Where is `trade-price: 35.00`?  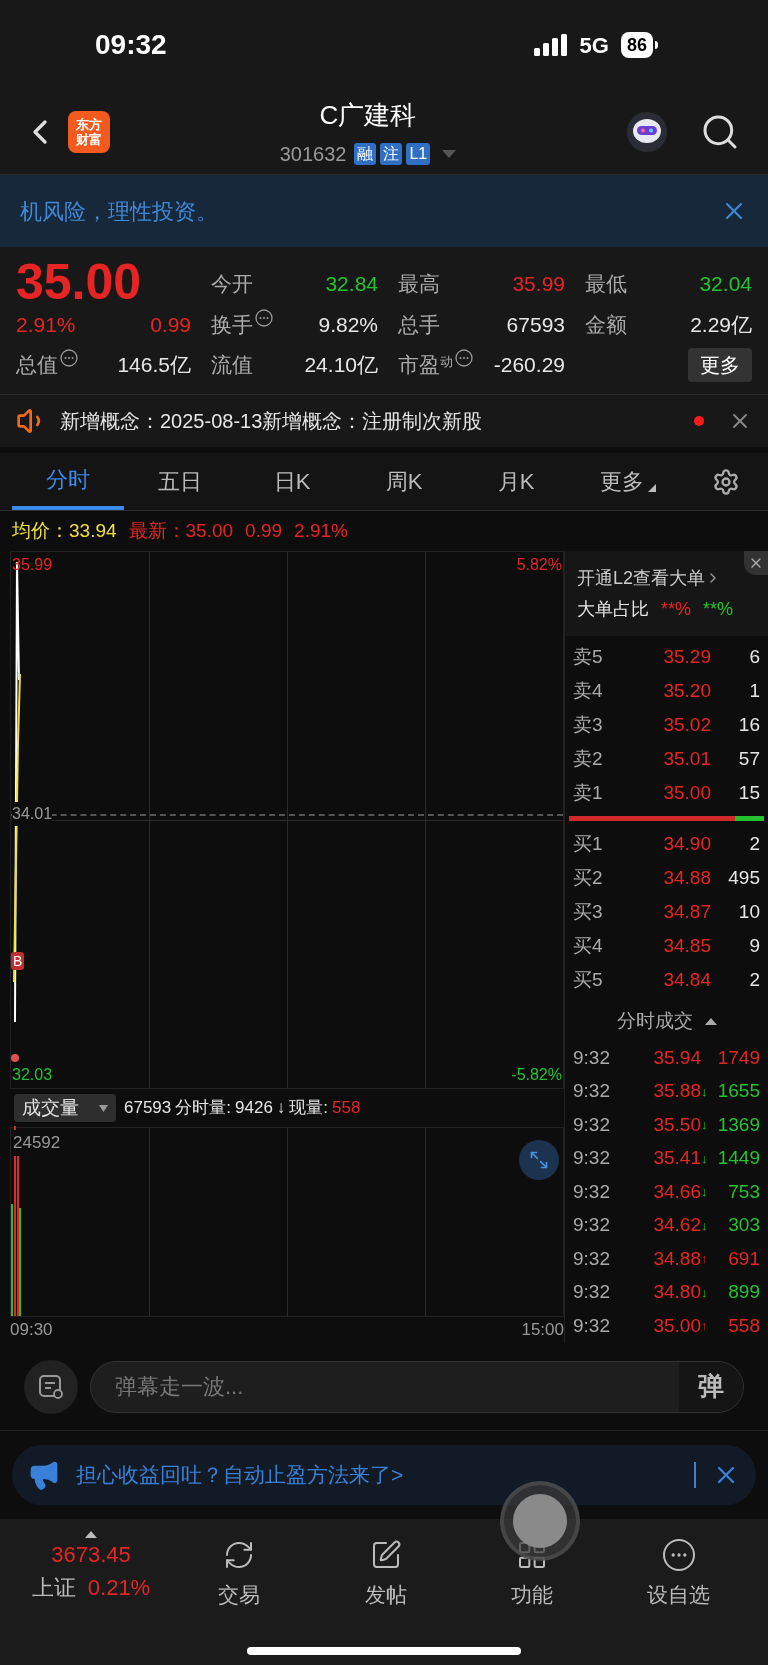 trade-price: 35.00 is located at coordinates (676, 1325).